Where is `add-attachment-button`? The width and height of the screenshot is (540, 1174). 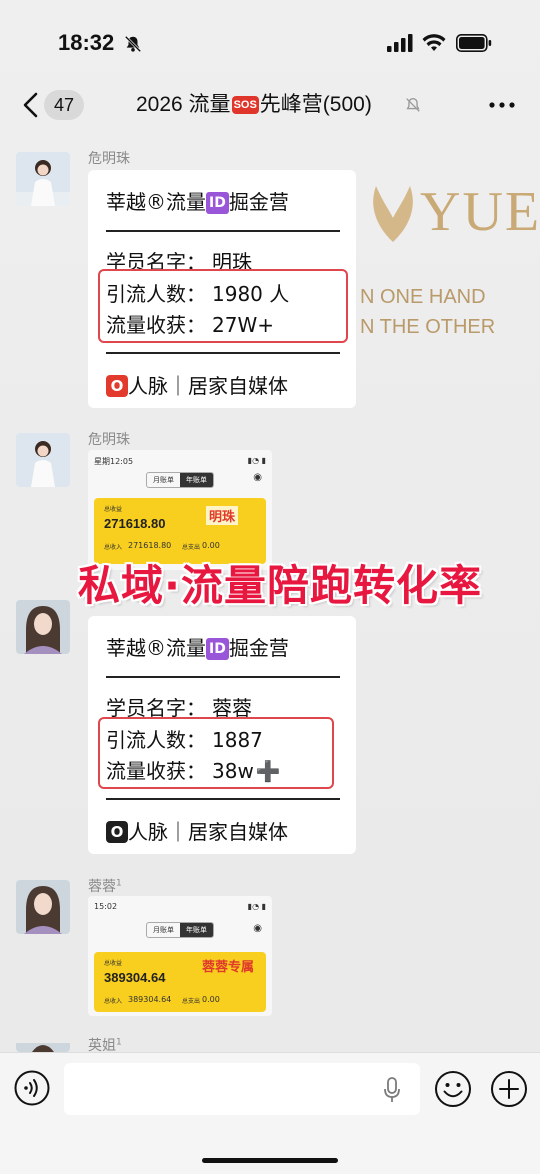 add-attachment-button is located at coordinates (509, 1089).